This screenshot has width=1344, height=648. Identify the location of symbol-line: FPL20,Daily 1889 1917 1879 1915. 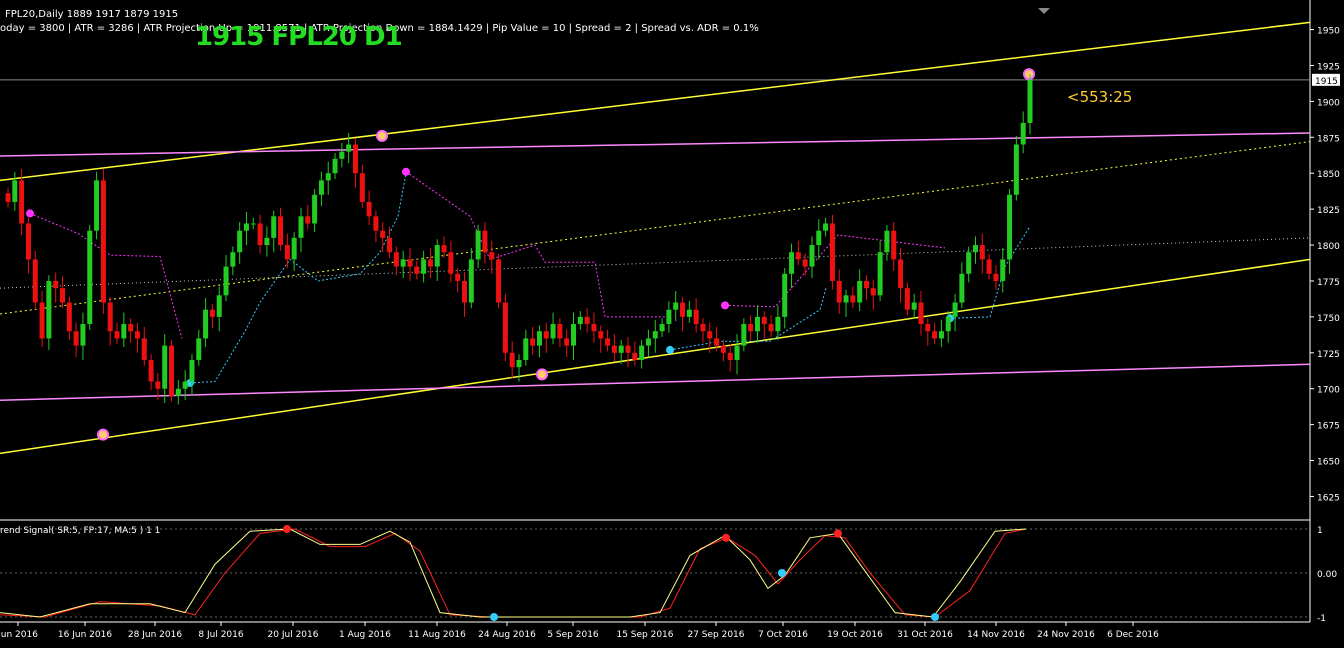
(92, 14).